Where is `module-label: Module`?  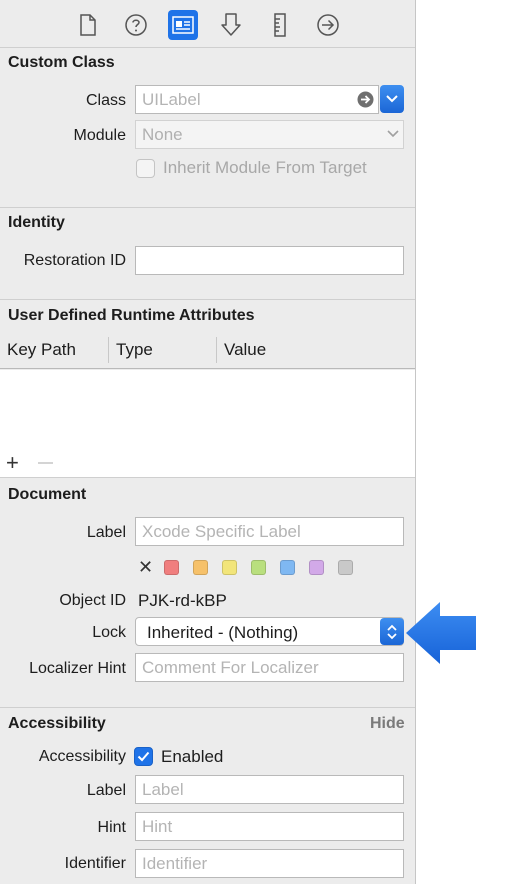
module-label: Module is located at coordinates (99, 135).